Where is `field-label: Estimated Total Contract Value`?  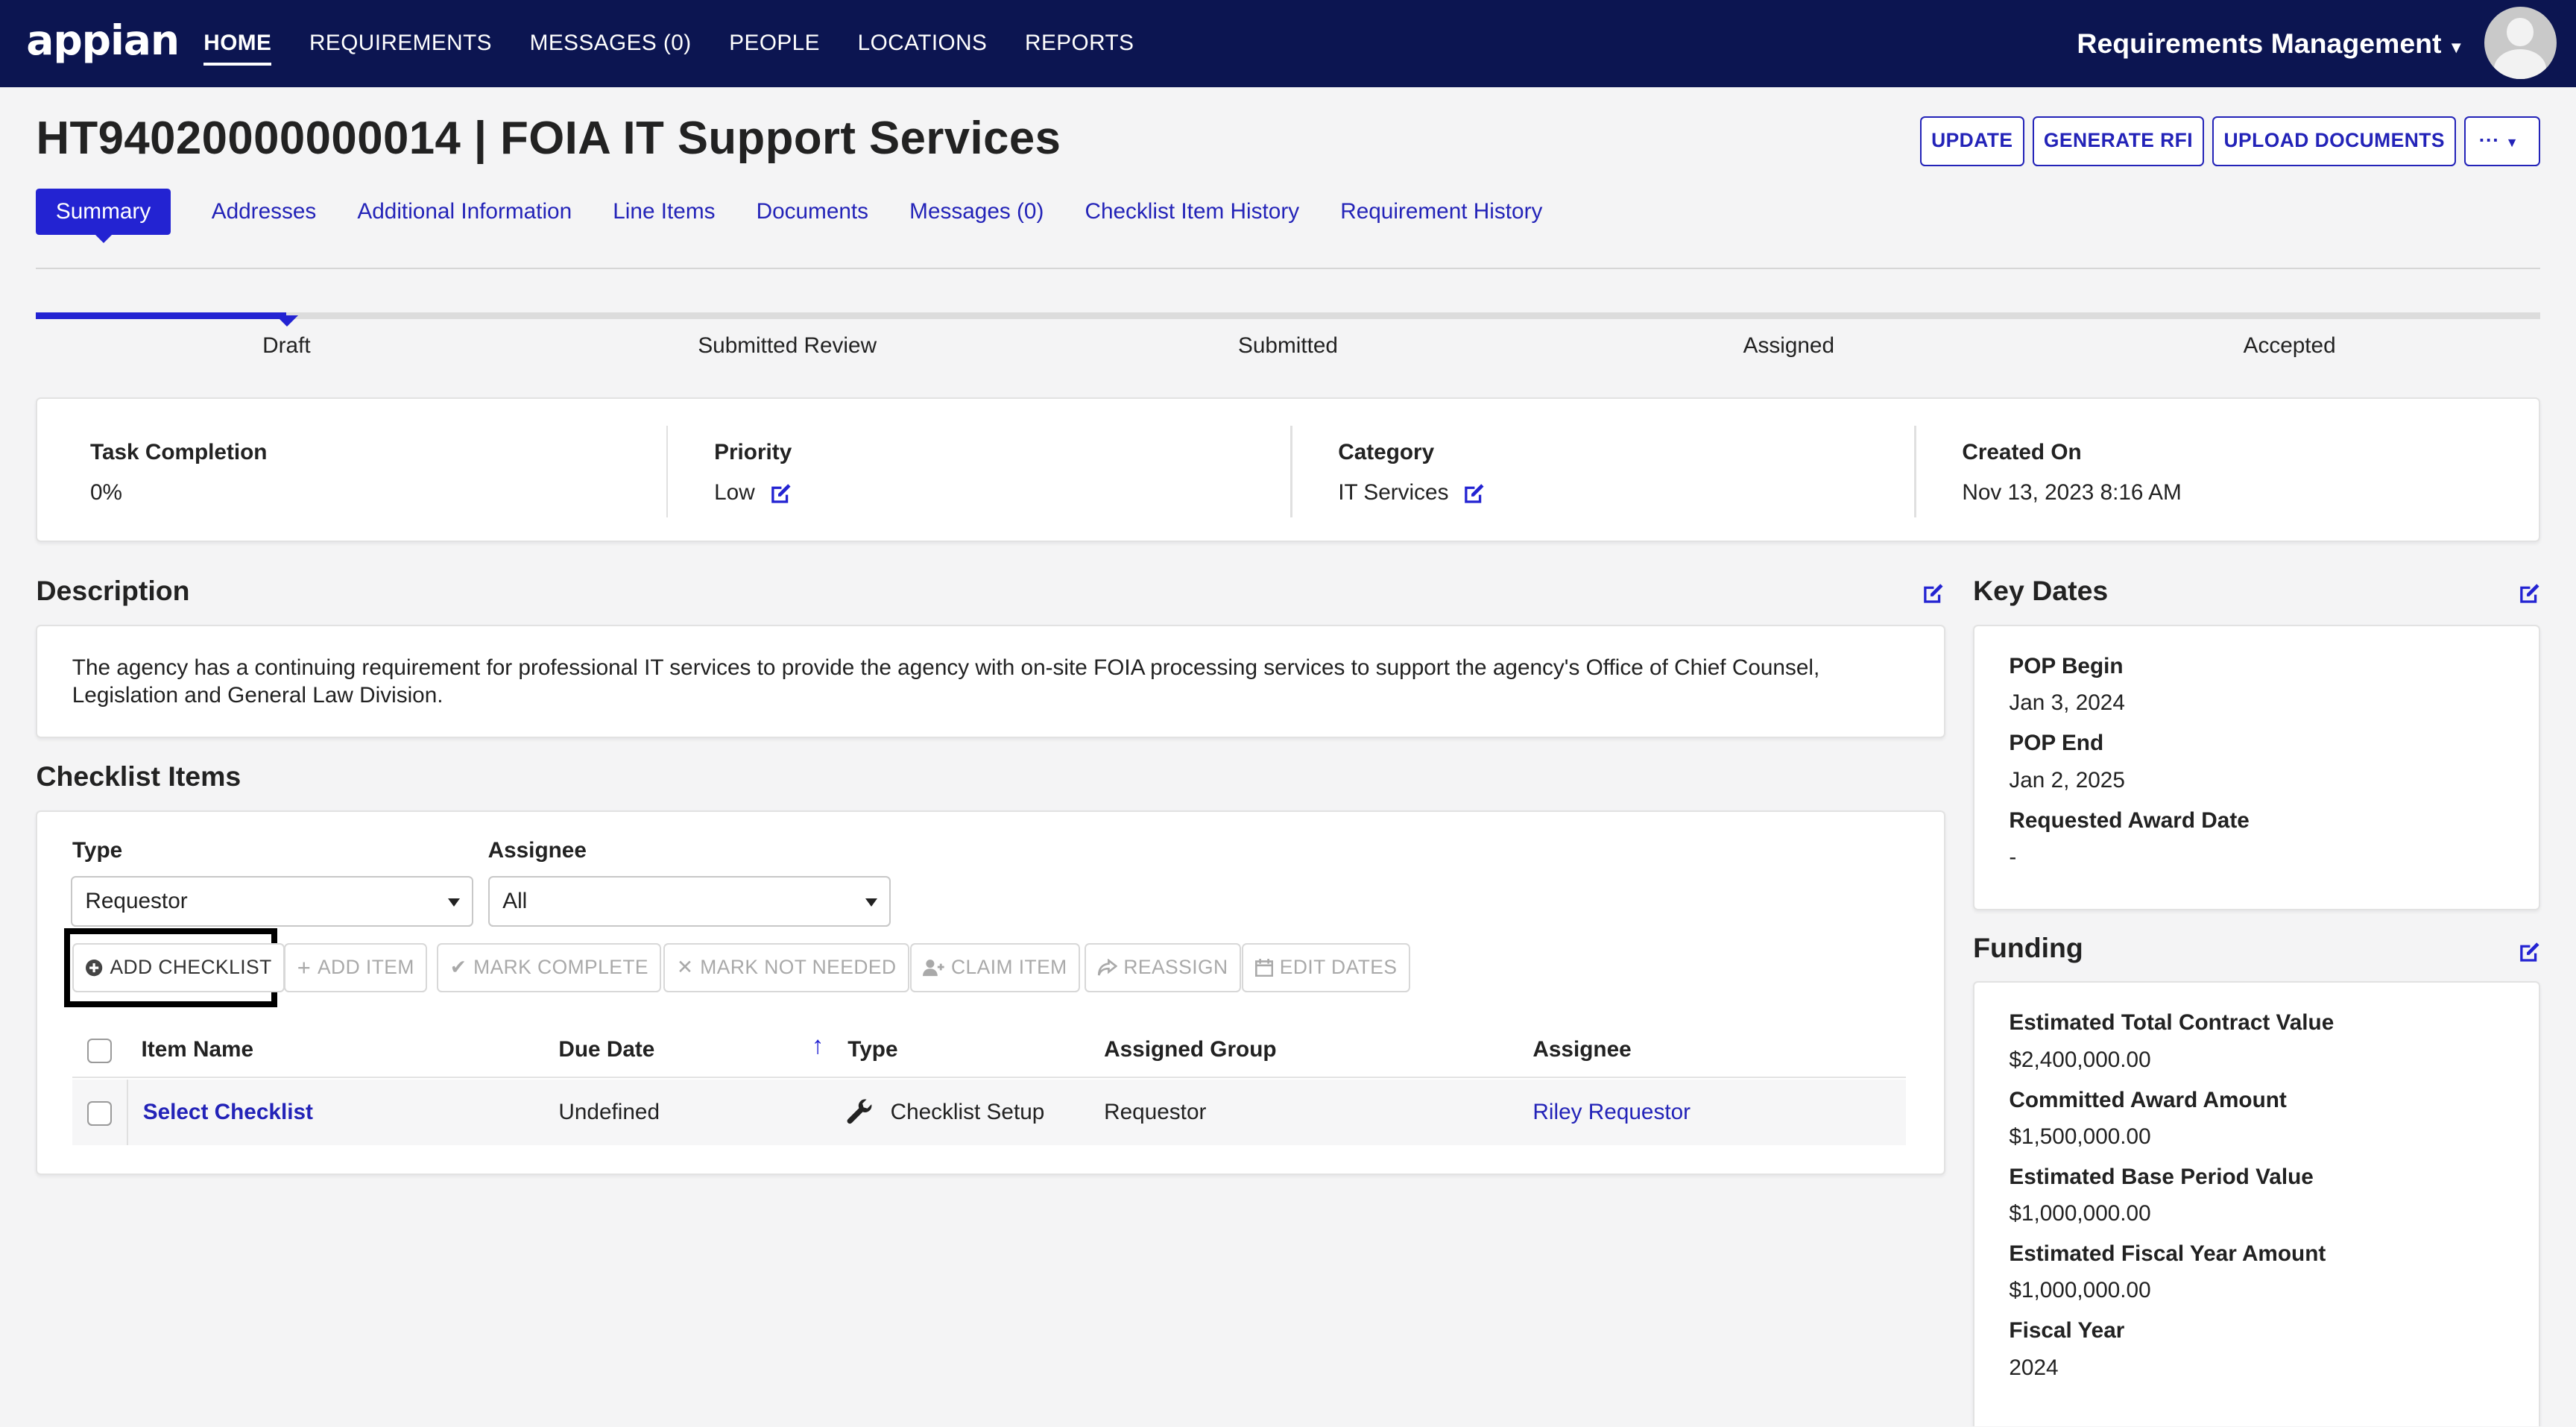
field-label: Estimated Total Contract Value is located at coordinates (2172, 1023).